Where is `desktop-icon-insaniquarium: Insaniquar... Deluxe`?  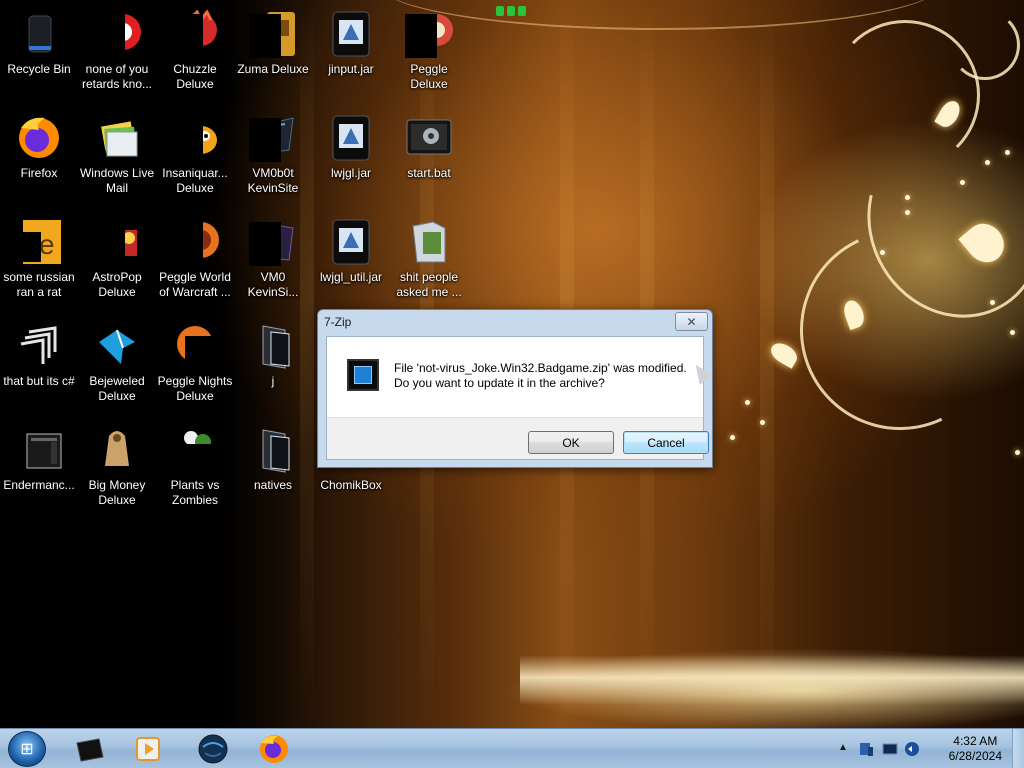
desktop-icon-insaniquarium: Insaniquar... Deluxe is located at coordinates (195, 158).